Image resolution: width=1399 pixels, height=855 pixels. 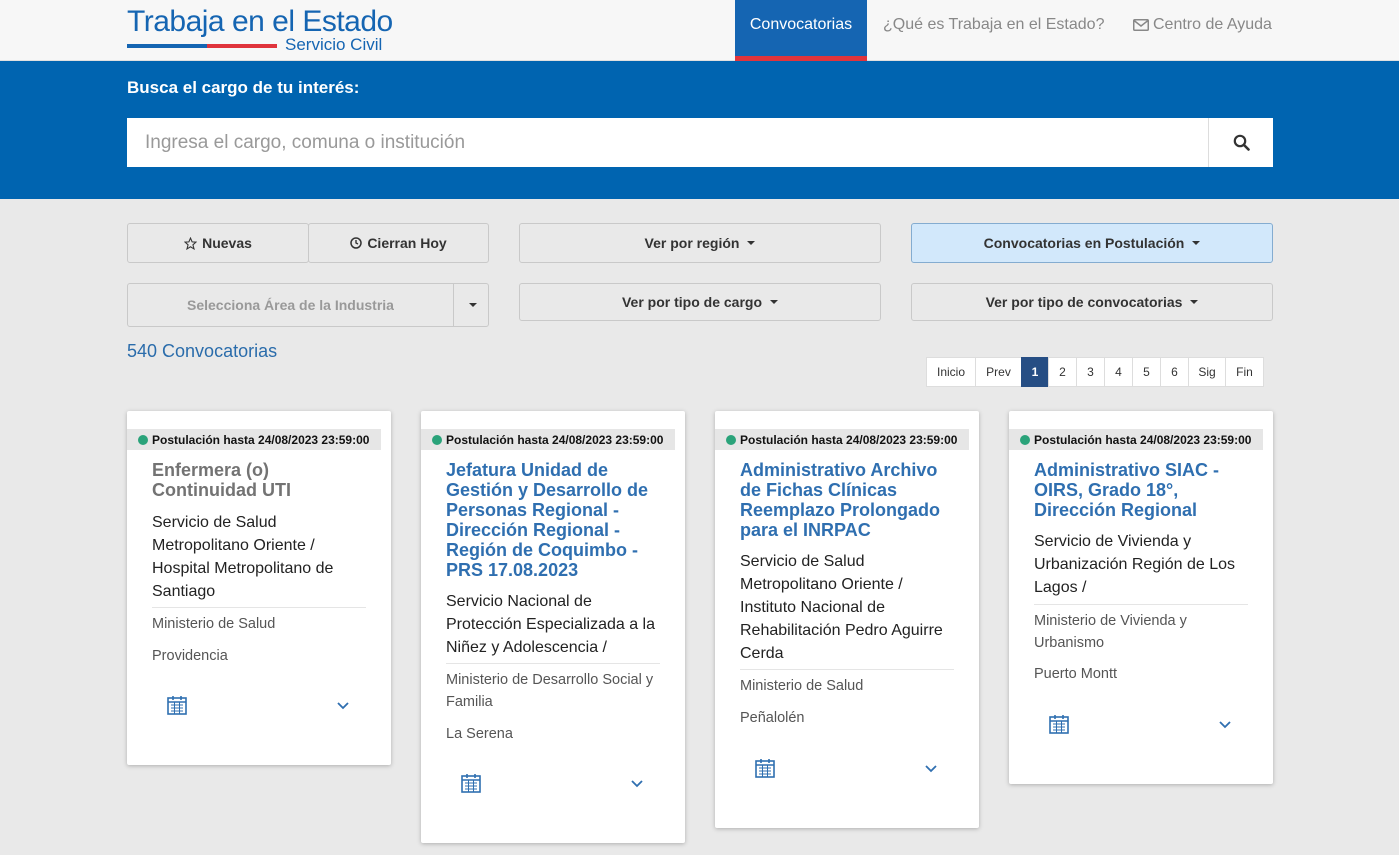 What do you see at coordinates (692, 302) in the screenshot?
I see `tipo-cargo-label: Ver por tipo de cargo` at bounding box center [692, 302].